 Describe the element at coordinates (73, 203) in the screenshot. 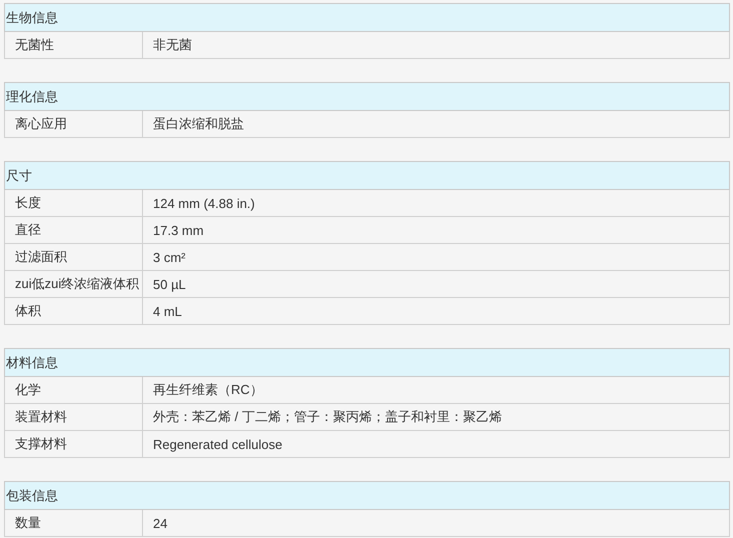

I see `property-label: 长度` at that location.